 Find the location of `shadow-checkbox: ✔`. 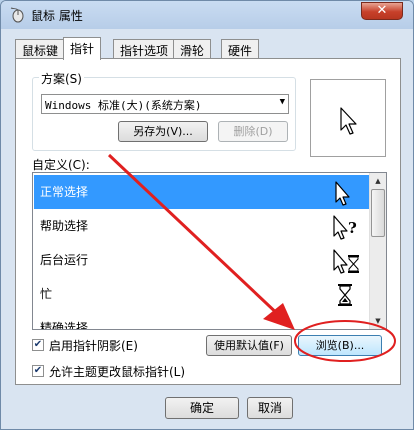

shadow-checkbox: ✔ is located at coordinates (38, 345).